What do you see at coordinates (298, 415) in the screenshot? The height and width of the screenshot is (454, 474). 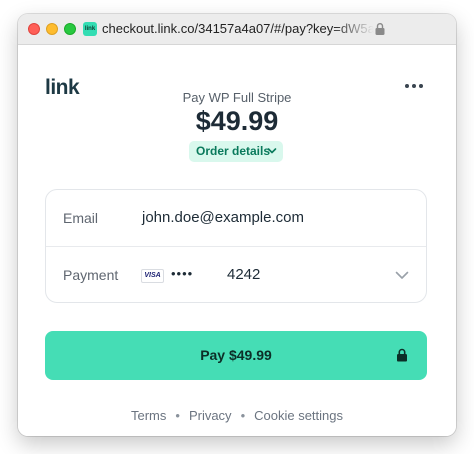 I see `cookie-settings-link: Cookie settings` at bounding box center [298, 415].